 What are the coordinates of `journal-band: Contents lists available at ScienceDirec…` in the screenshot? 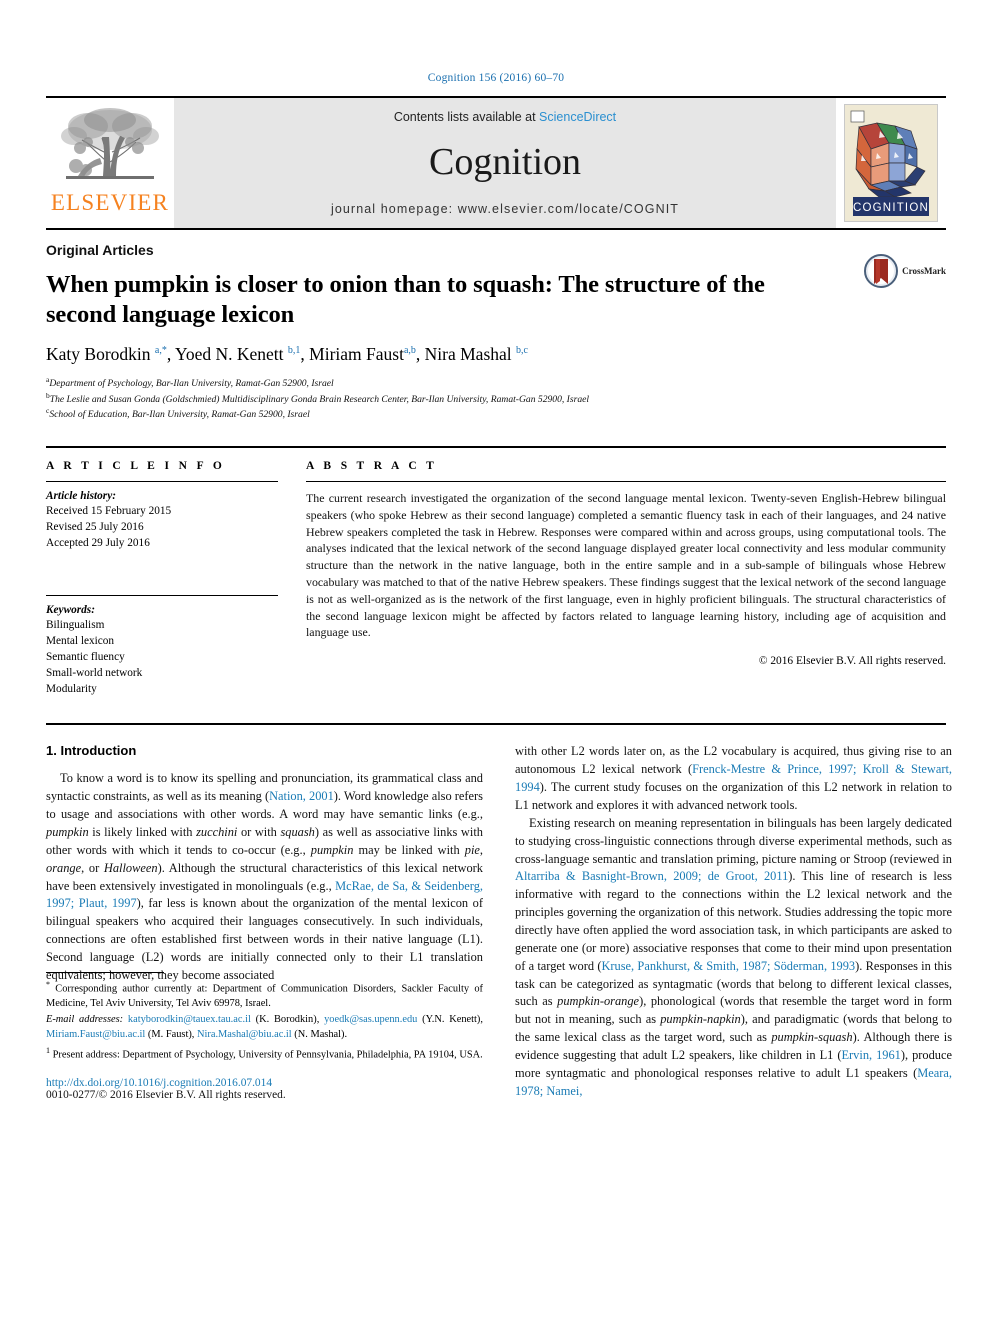 It's located at (505, 163).